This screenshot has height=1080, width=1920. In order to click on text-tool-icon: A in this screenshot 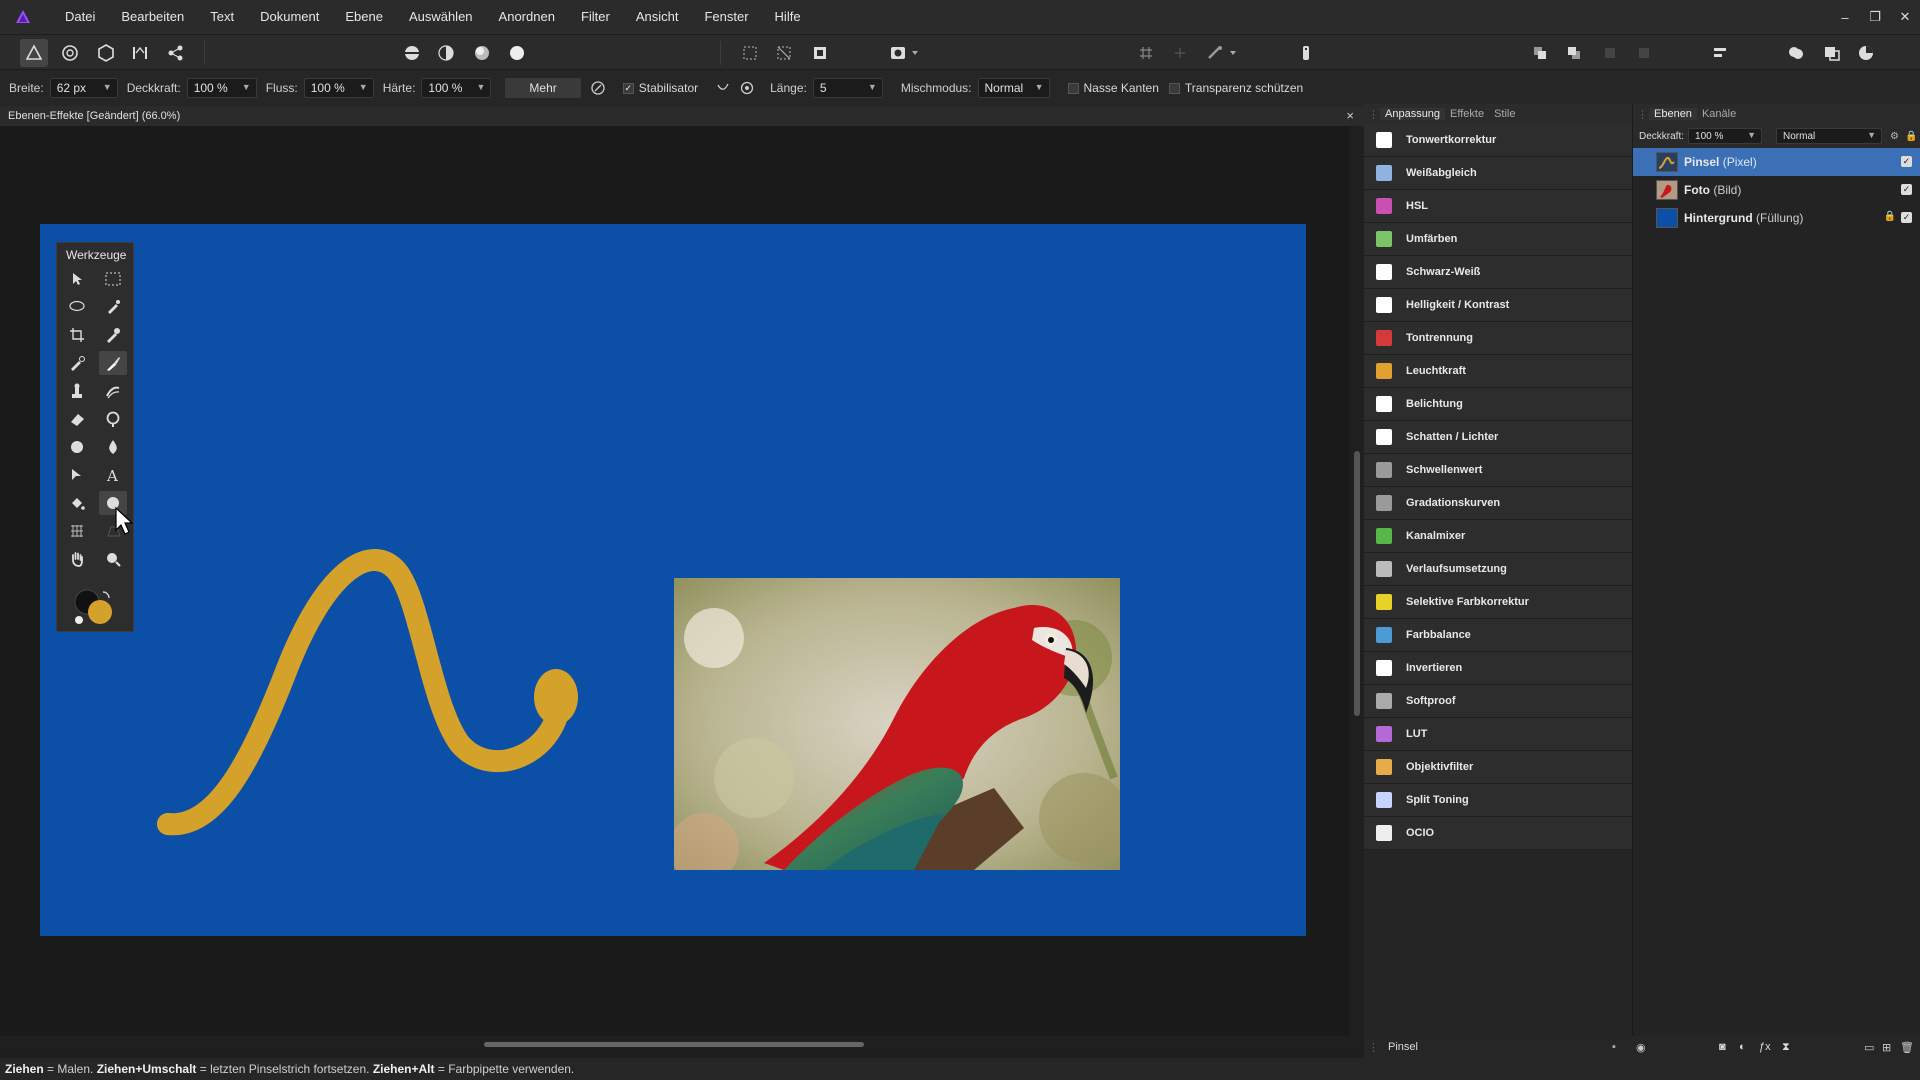, I will do `click(113, 475)`.